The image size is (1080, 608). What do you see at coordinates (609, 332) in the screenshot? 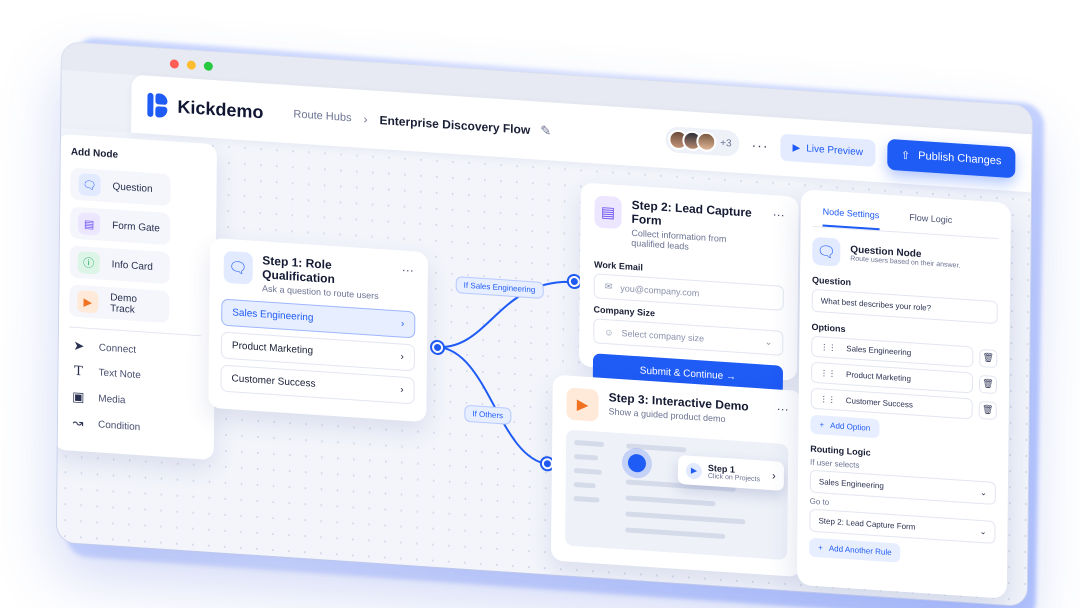
I see `users-icon: ☺` at bounding box center [609, 332].